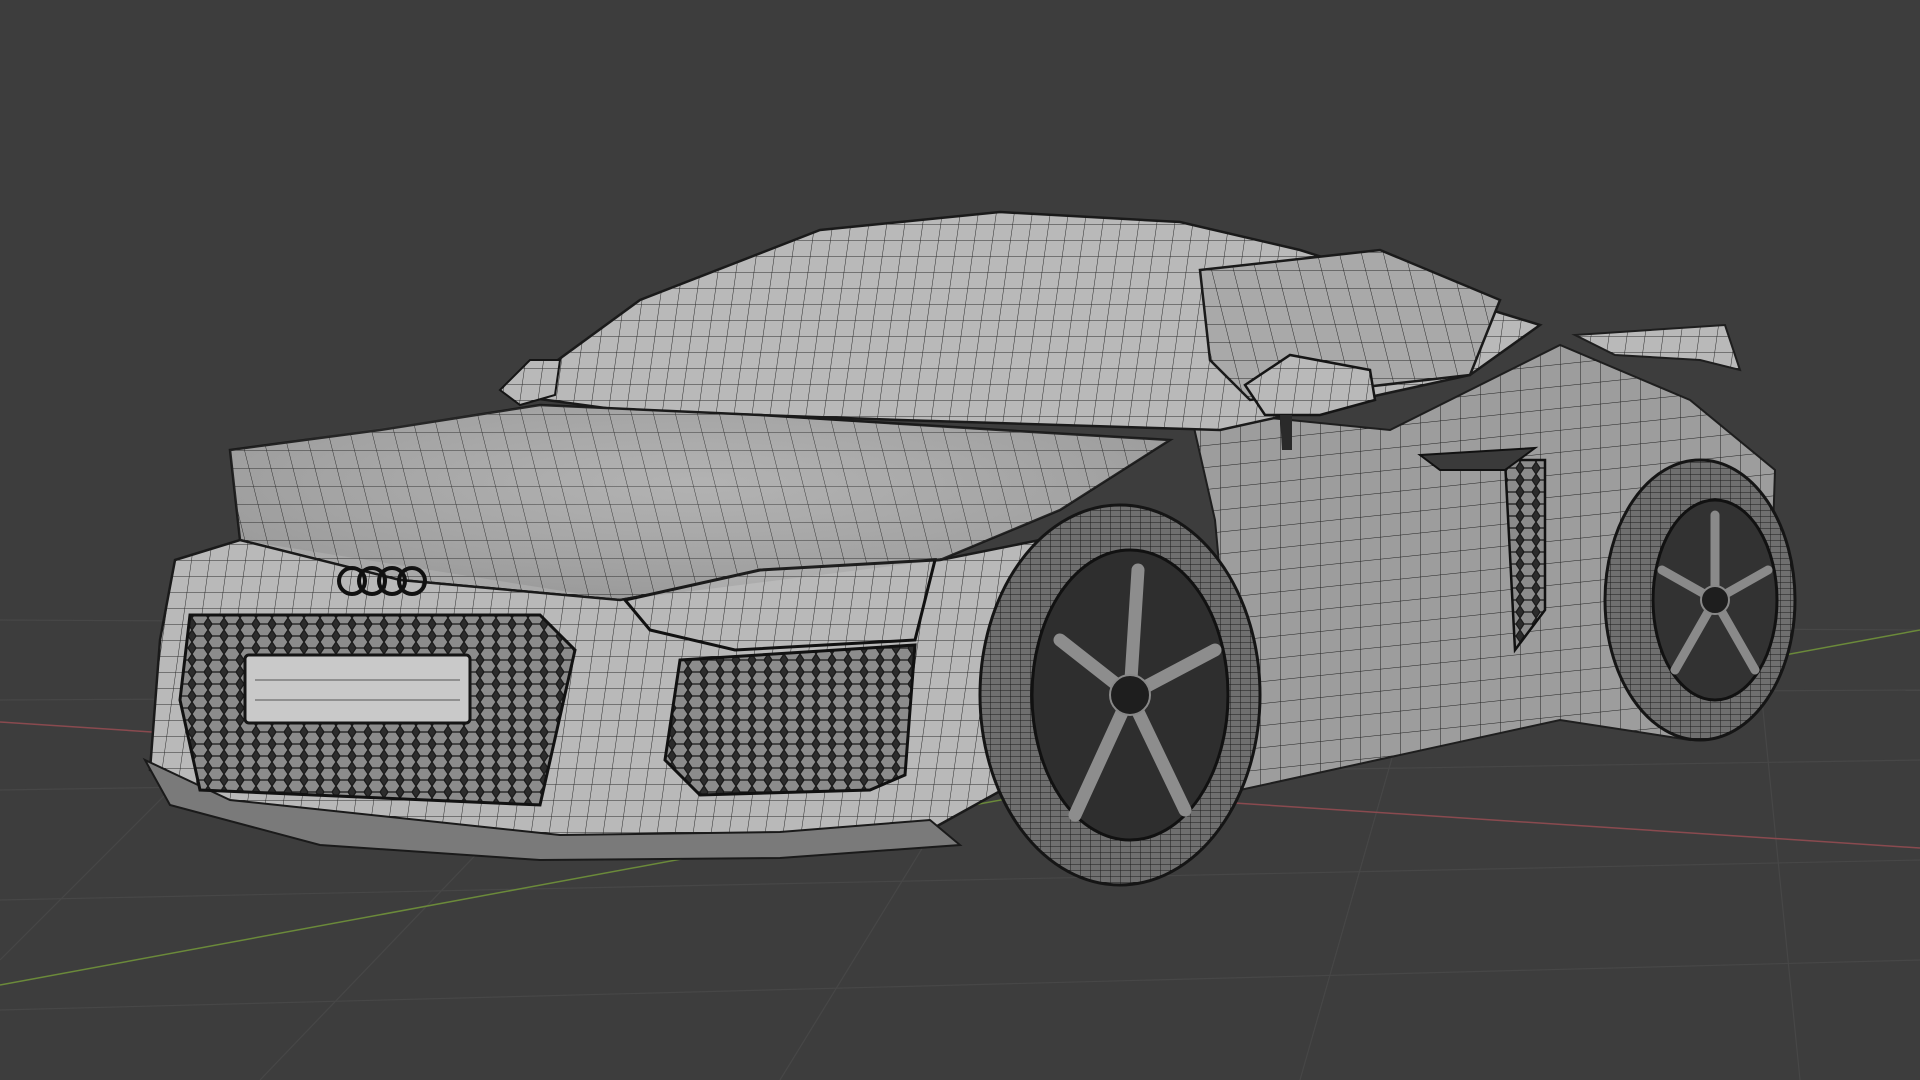  What do you see at coordinates (1700, 600) in the screenshot?
I see `rear-wheel` at bounding box center [1700, 600].